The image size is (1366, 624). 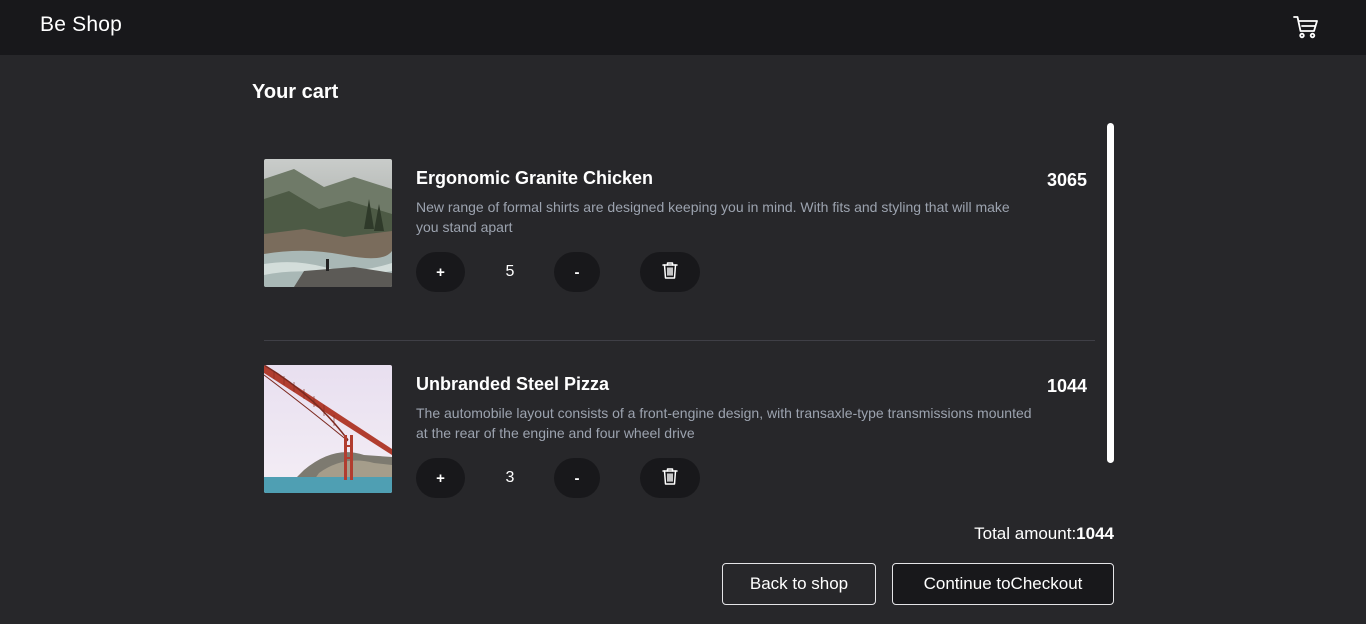 What do you see at coordinates (799, 584) in the screenshot?
I see `back-to-shop-button: Back to shop` at bounding box center [799, 584].